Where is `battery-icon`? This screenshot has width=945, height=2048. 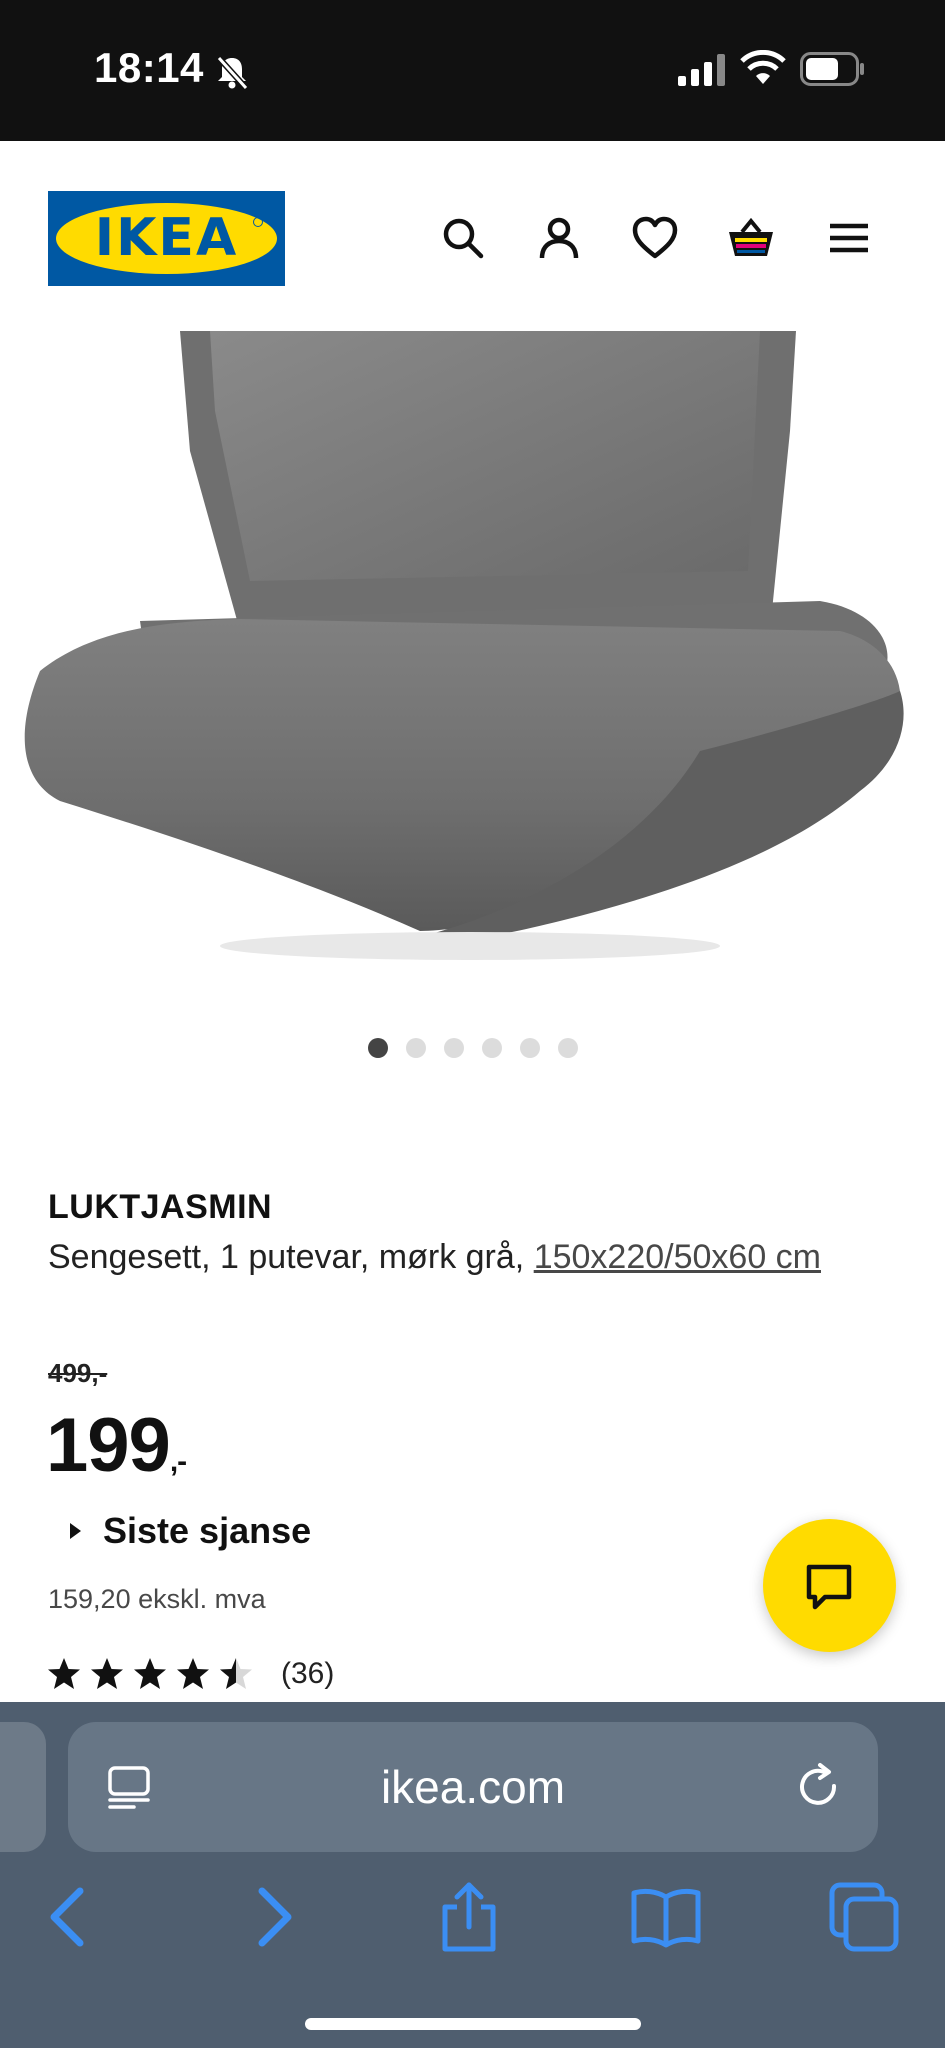 battery-icon is located at coordinates (833, 69).